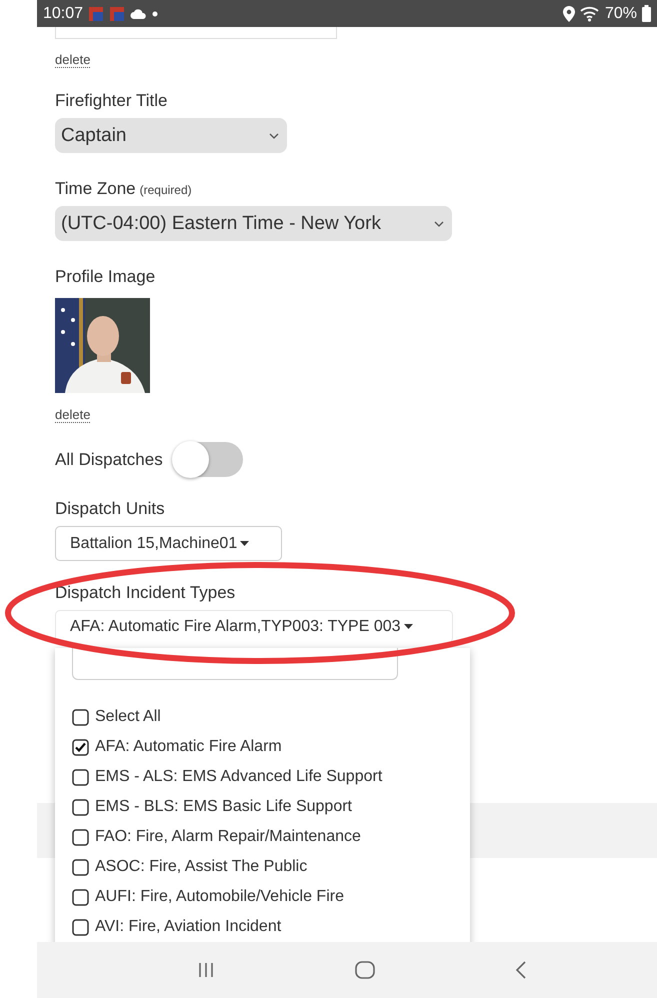 This screenshot has width=657, height=998. I want to click on wifi-icon, so click(590, 14).